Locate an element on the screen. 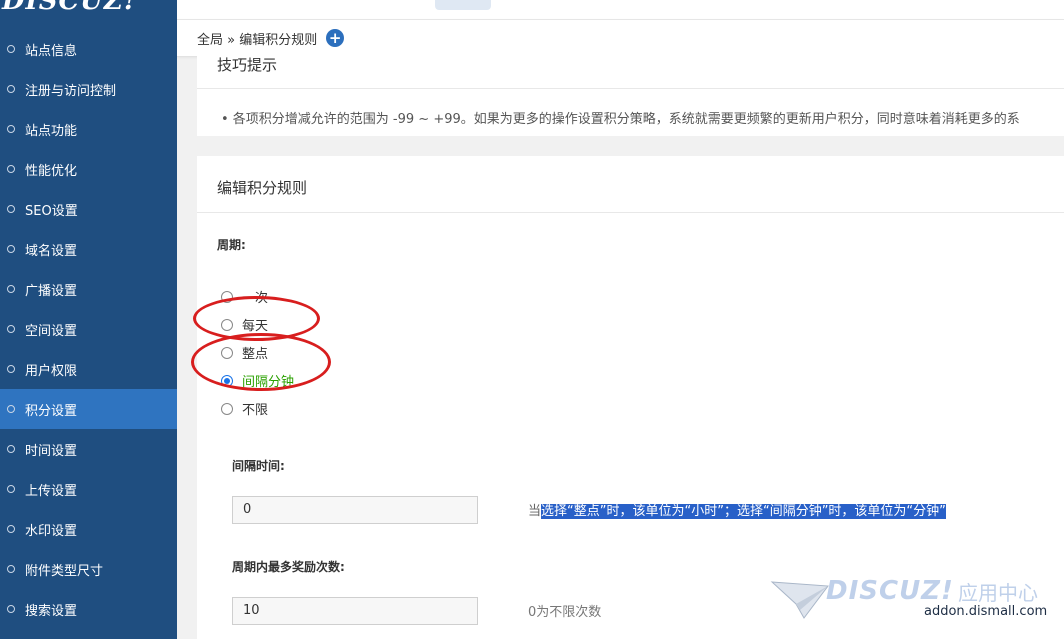  max-rewards-input: 10 is located at coordinates (355, 611).